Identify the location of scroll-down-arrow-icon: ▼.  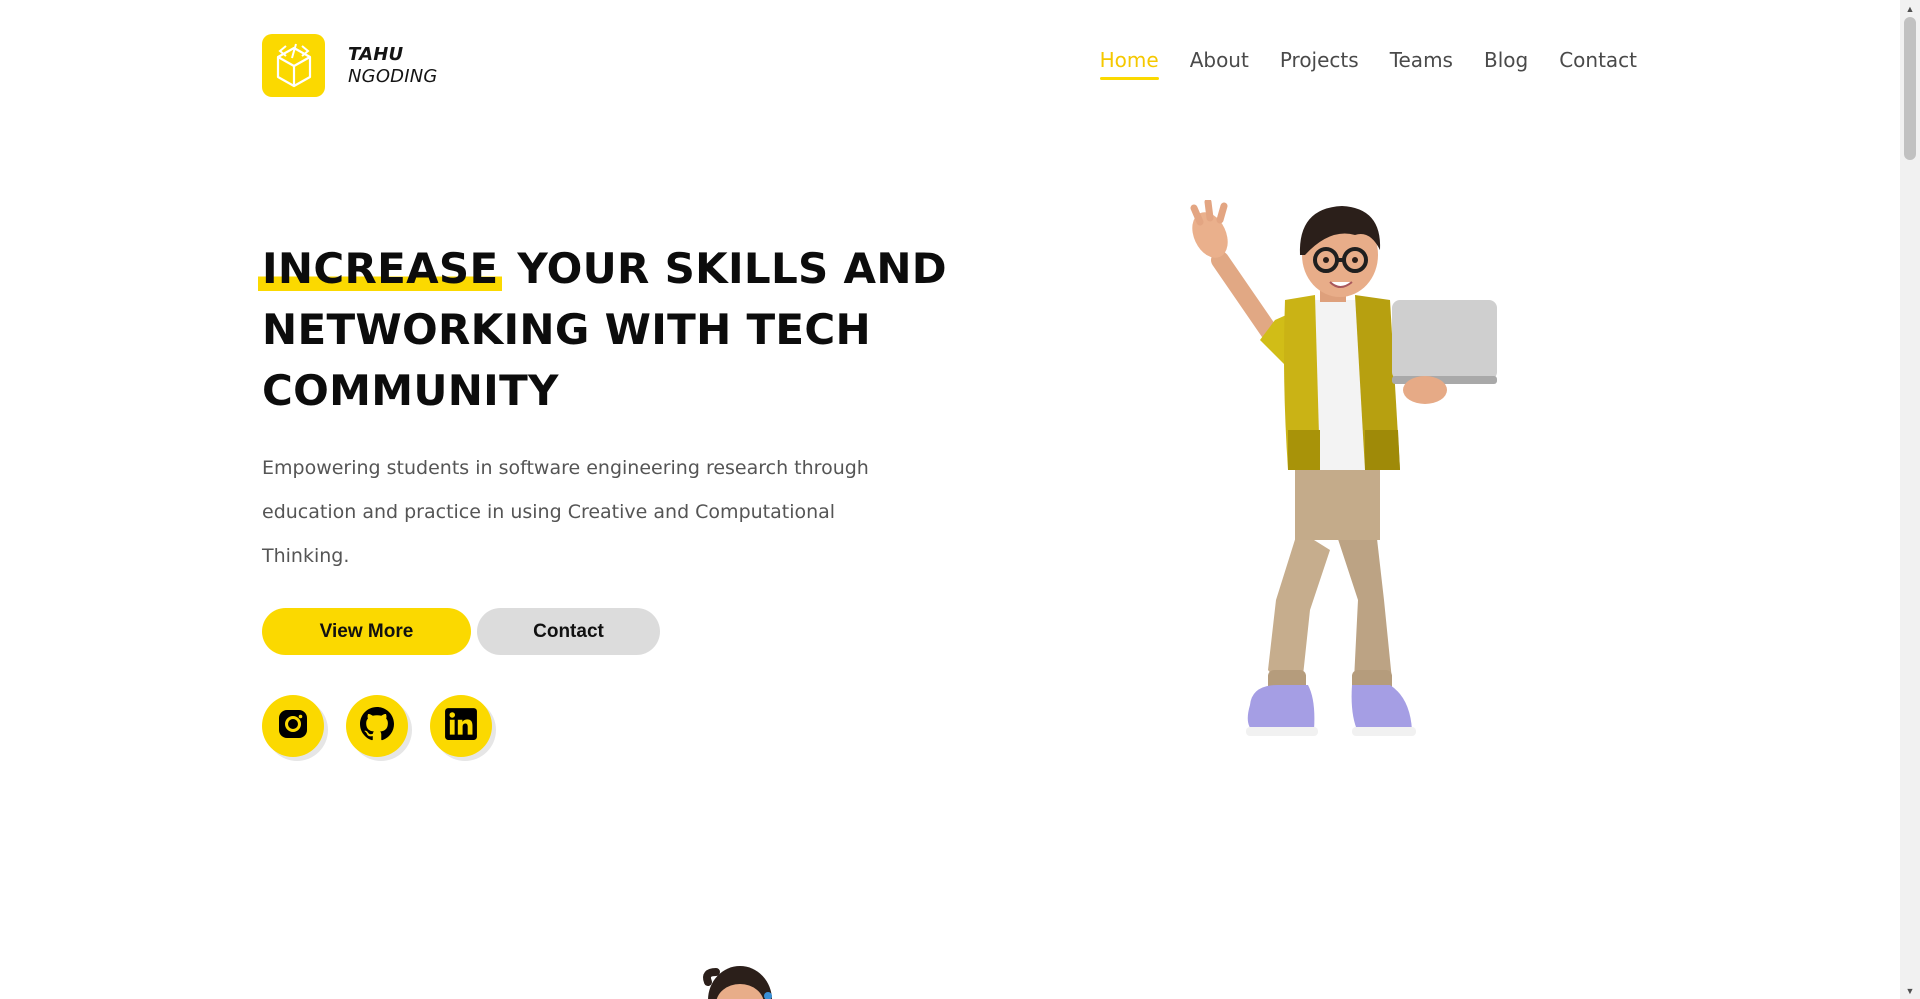
(1910, 990).